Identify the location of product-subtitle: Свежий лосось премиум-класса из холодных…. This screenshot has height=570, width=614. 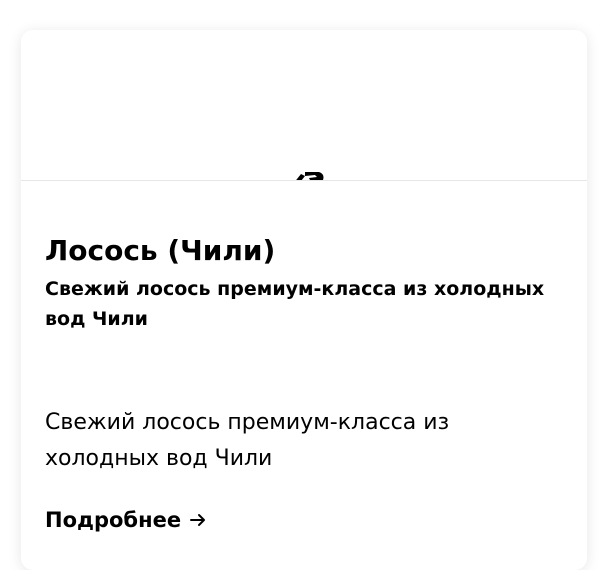
(295, 304).